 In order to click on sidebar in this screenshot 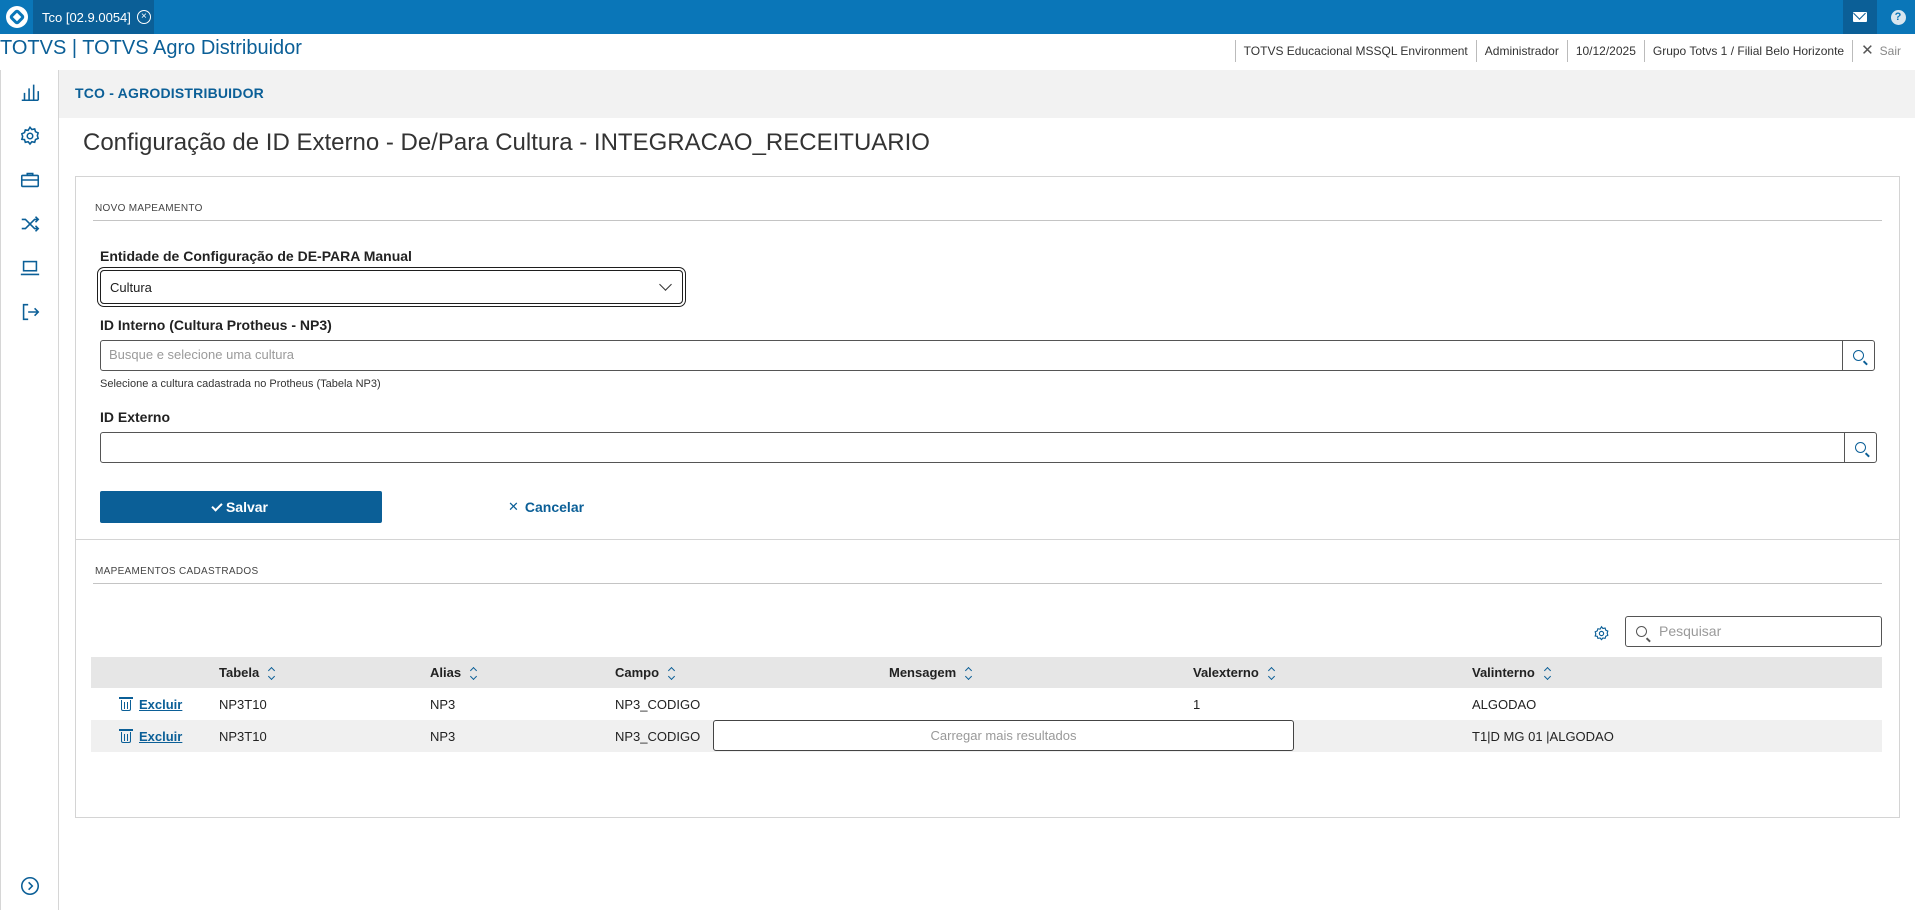, I will do `click(29, 490)`.